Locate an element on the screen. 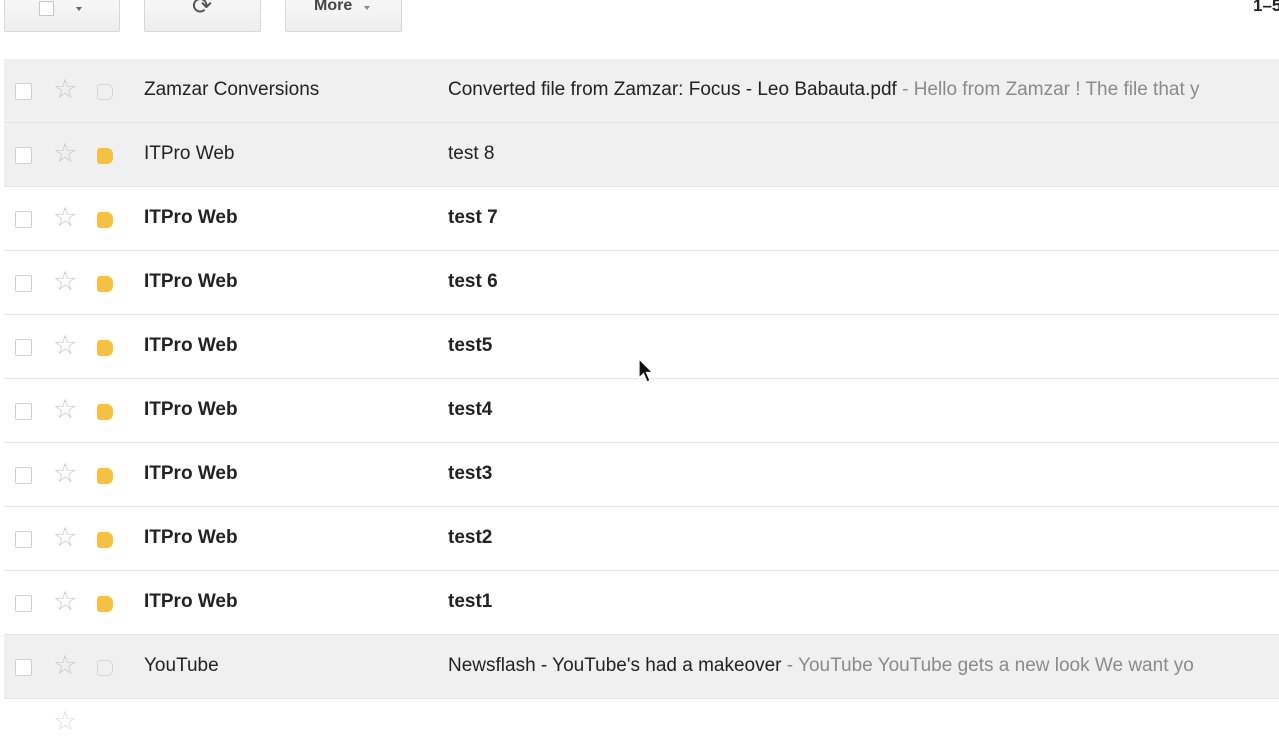 Image resolution: width=1279 pixels, height=736 pixels. email-subject-line: test1 is located at coordinates (863, 602).